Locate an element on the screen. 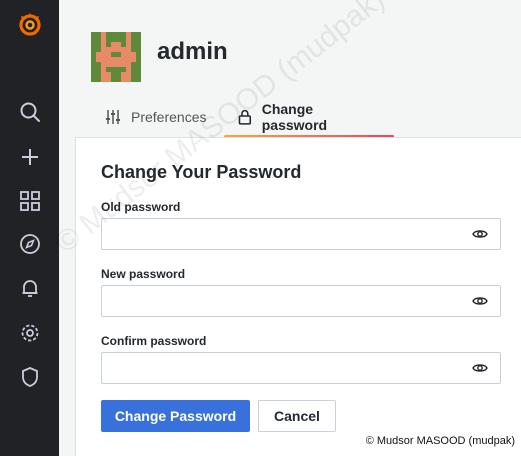  configuration-gear-icon is located at coordinates (29, 333).